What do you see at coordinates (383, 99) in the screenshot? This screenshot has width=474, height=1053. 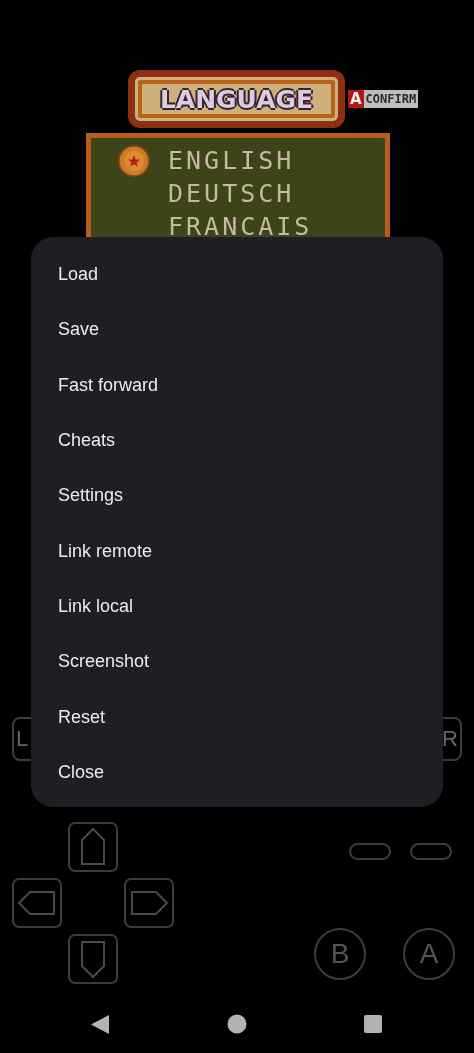 I see `confirm-hint: A CONFIRM` at bounding box center [383, 99].